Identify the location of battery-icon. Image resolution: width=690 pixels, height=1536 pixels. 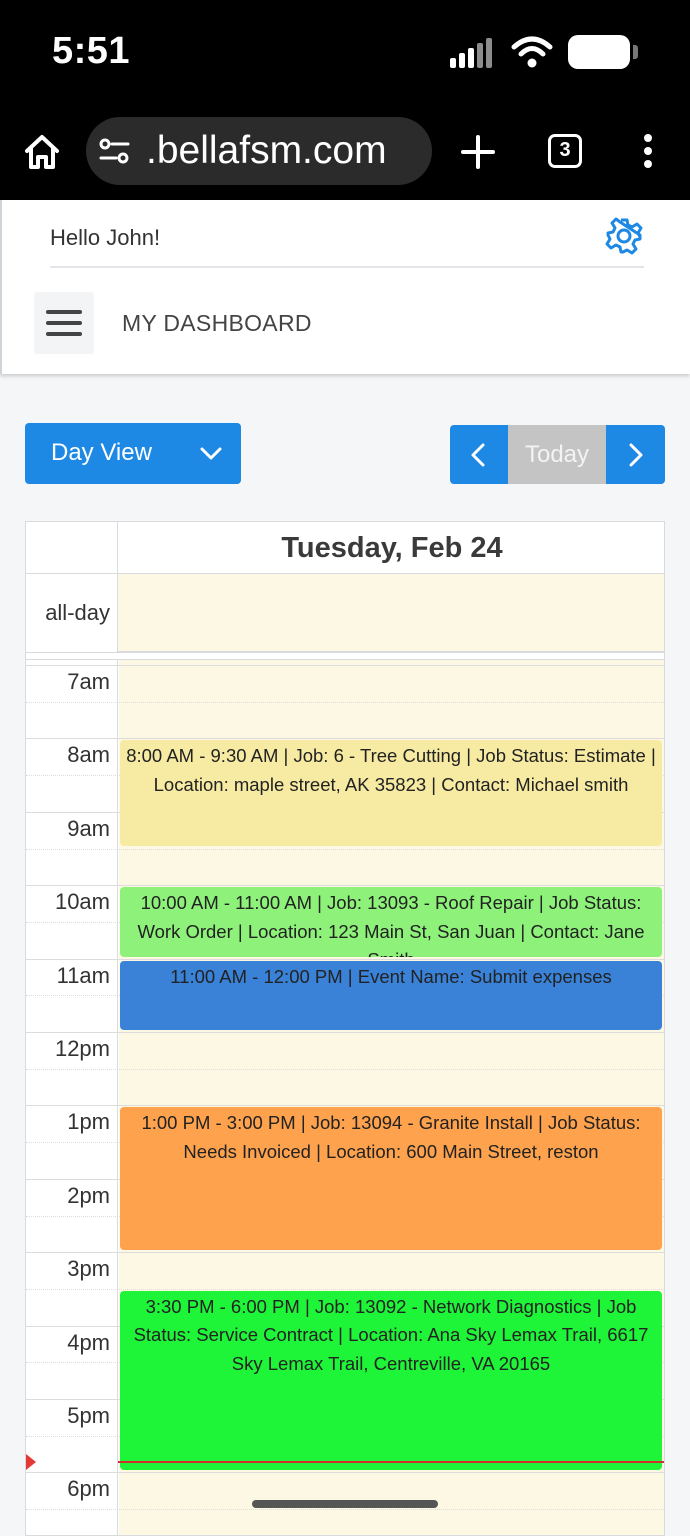
(603, 52).